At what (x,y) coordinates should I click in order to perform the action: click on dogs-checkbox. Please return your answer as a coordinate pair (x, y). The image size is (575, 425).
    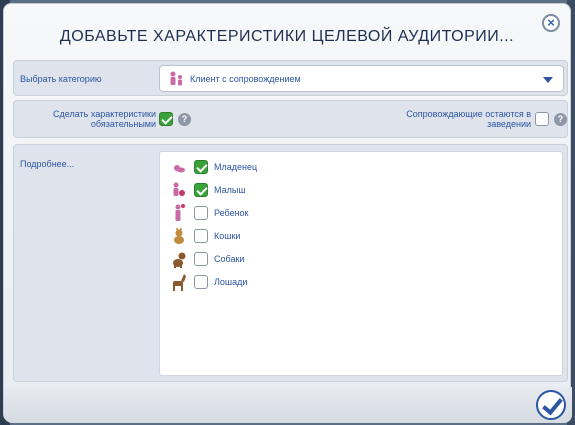
    Looking at the image, I should click on (201, 259).